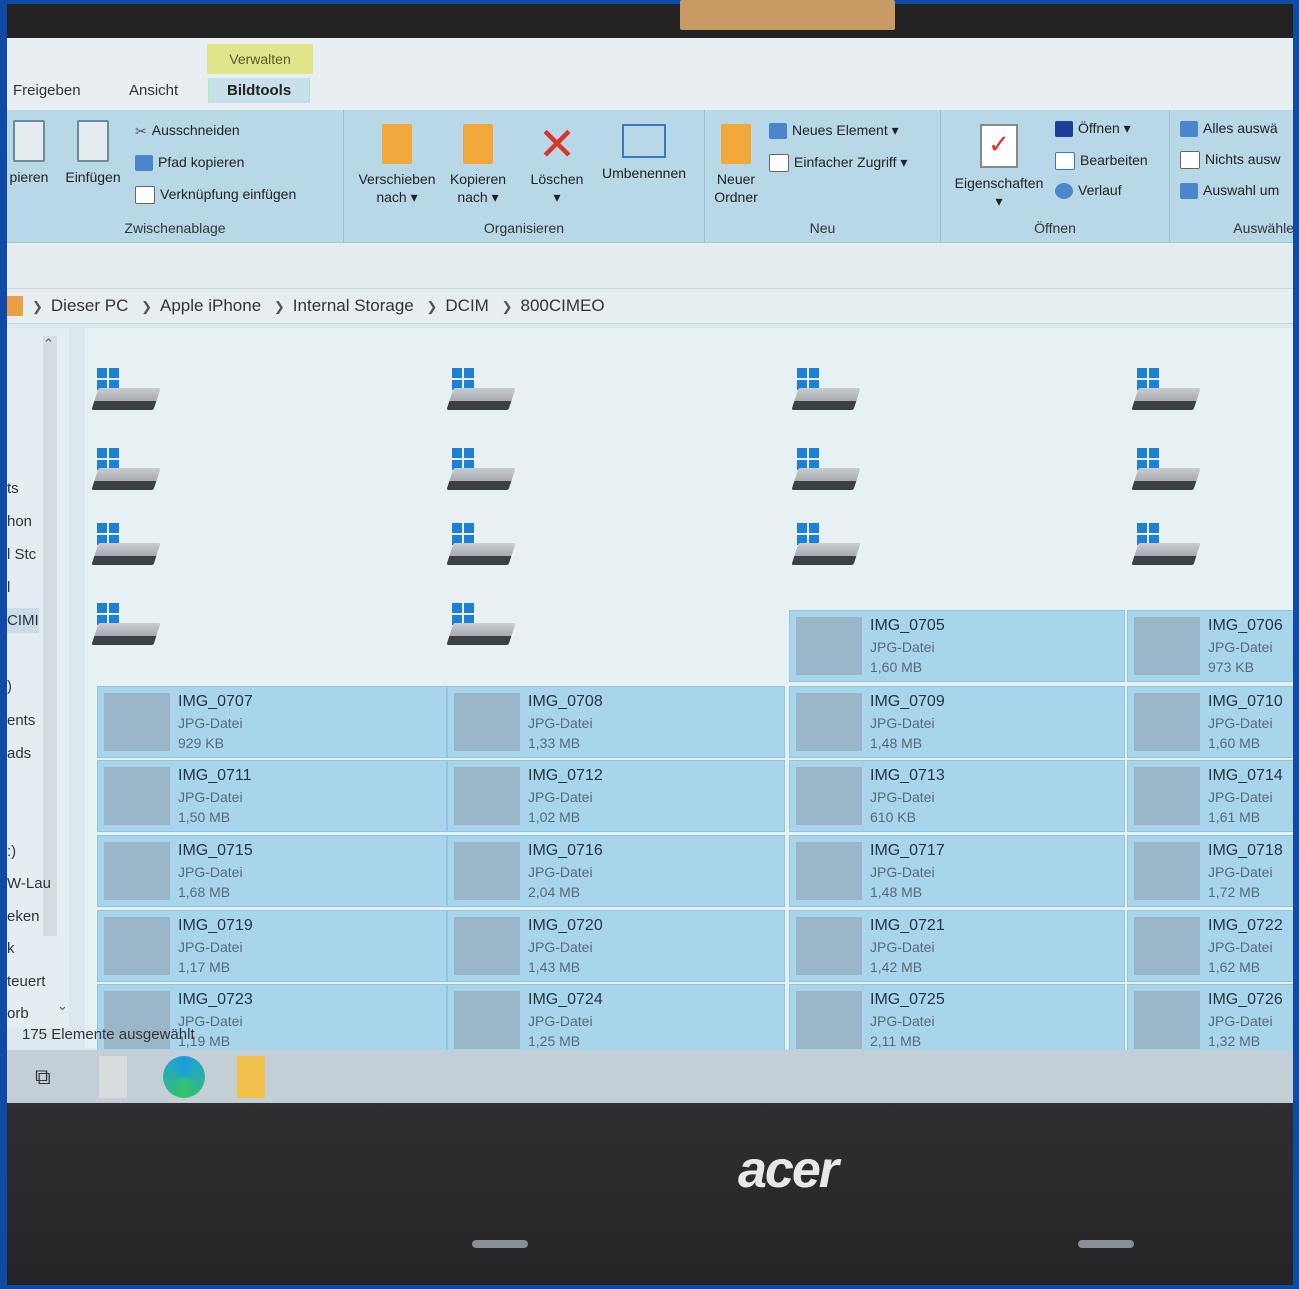 The width and height of the screenshot is (1299, 1289). What do you see at coordinates (19, 753) in the screenshot?
I see `nav-item: ads` at bounding box center [19, 753].